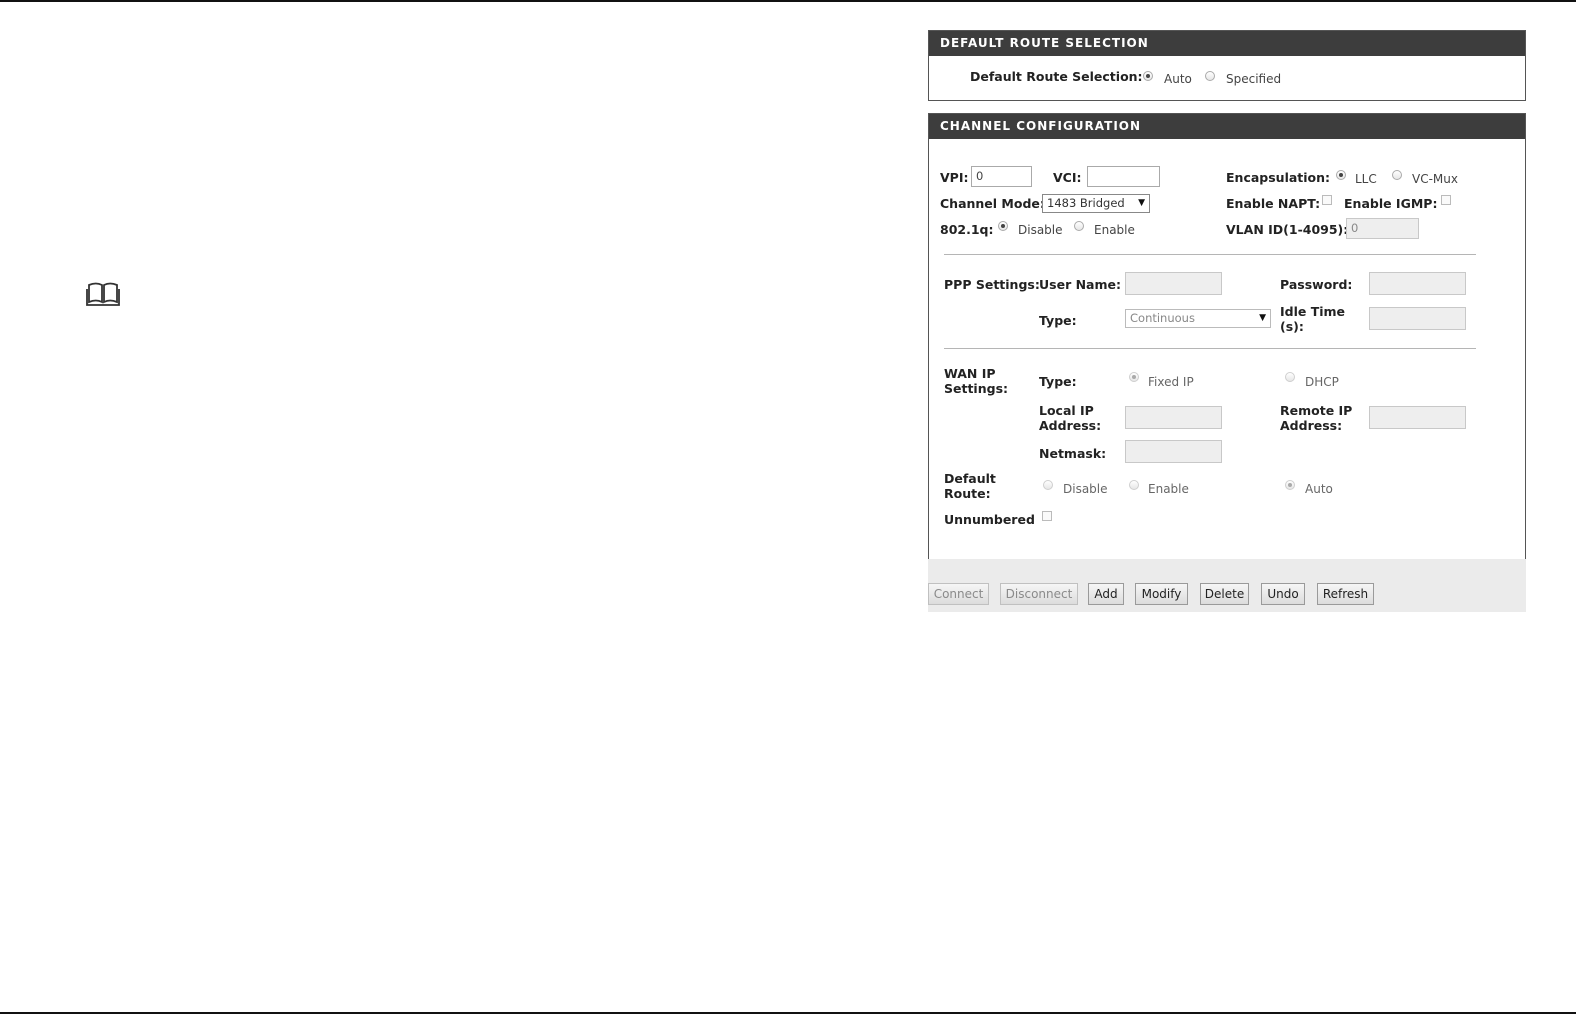 The width and height of the screenshot is (1576, 1017). I want to click on wan-ip-label: WAN IP, so click(970, 373).